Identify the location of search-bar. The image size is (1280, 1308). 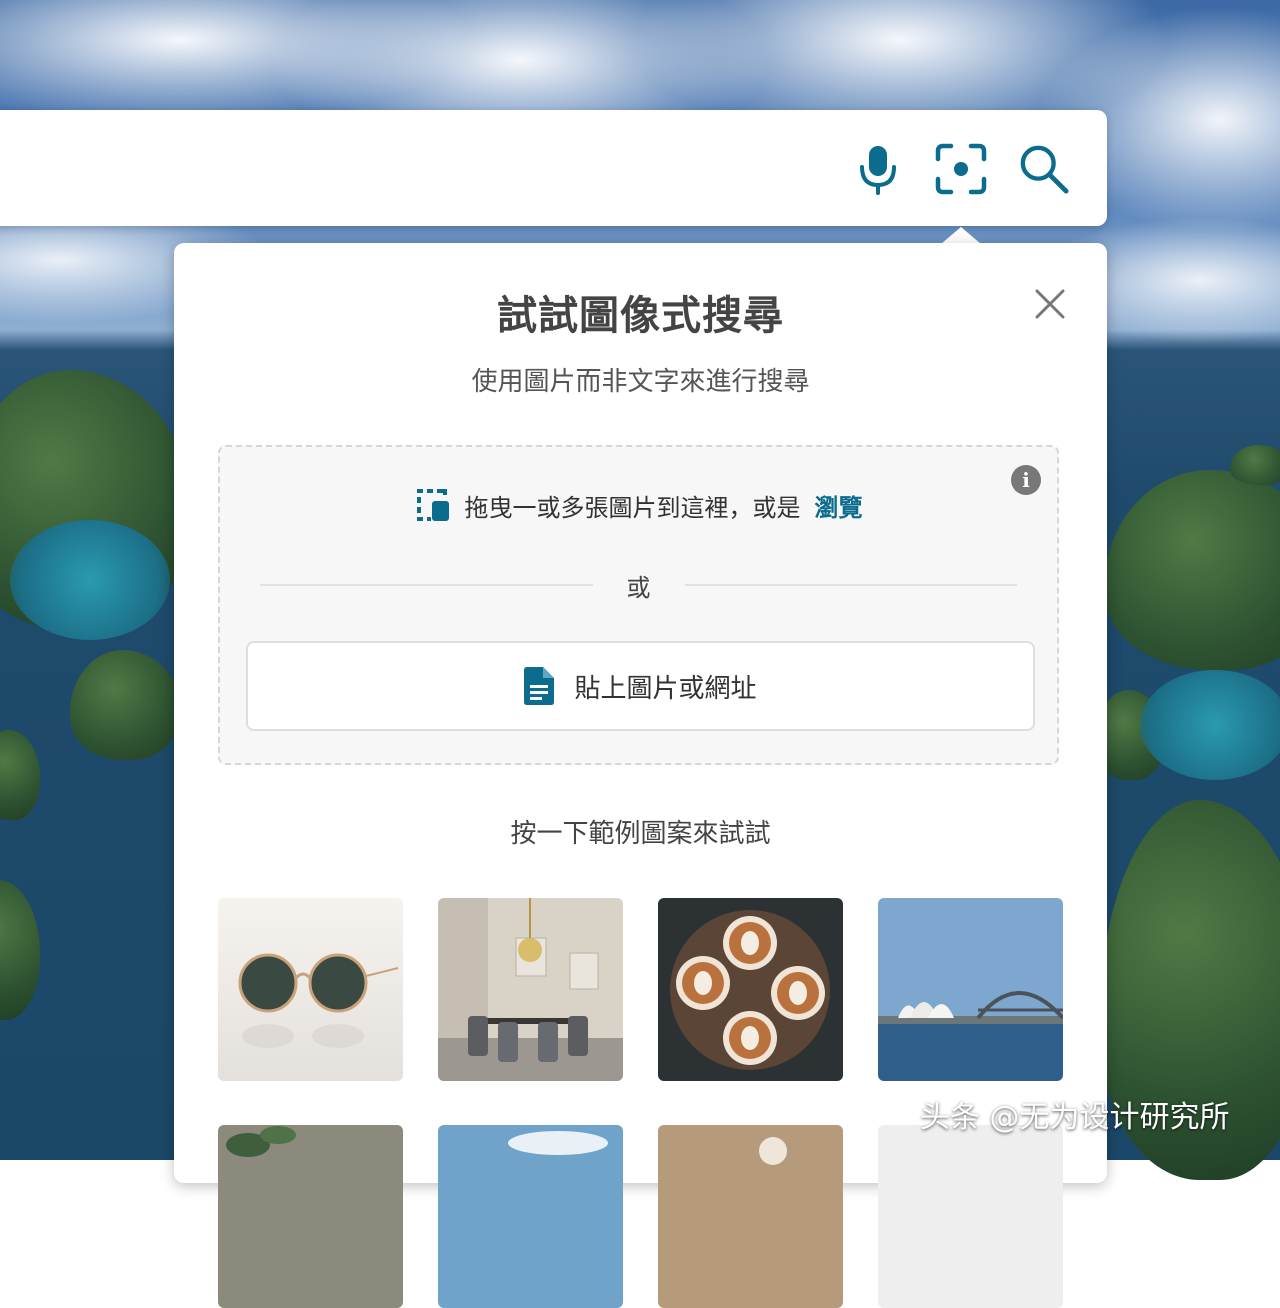
(553, 168).